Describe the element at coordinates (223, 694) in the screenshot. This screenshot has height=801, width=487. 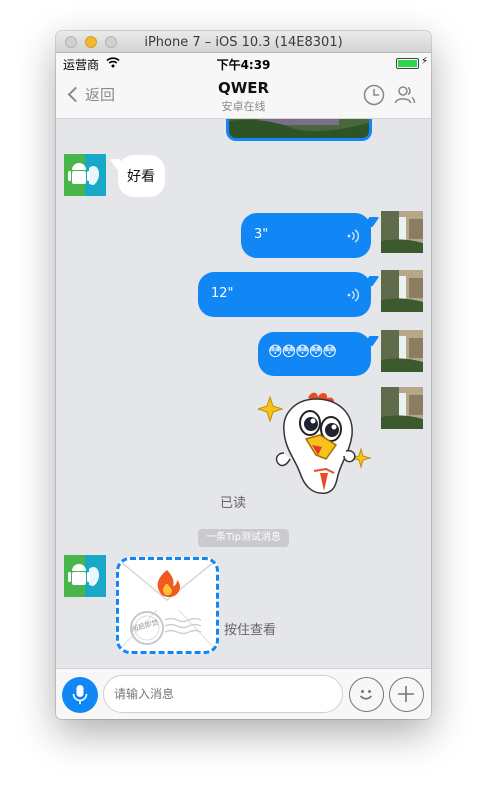
I see `message-input` at that location.